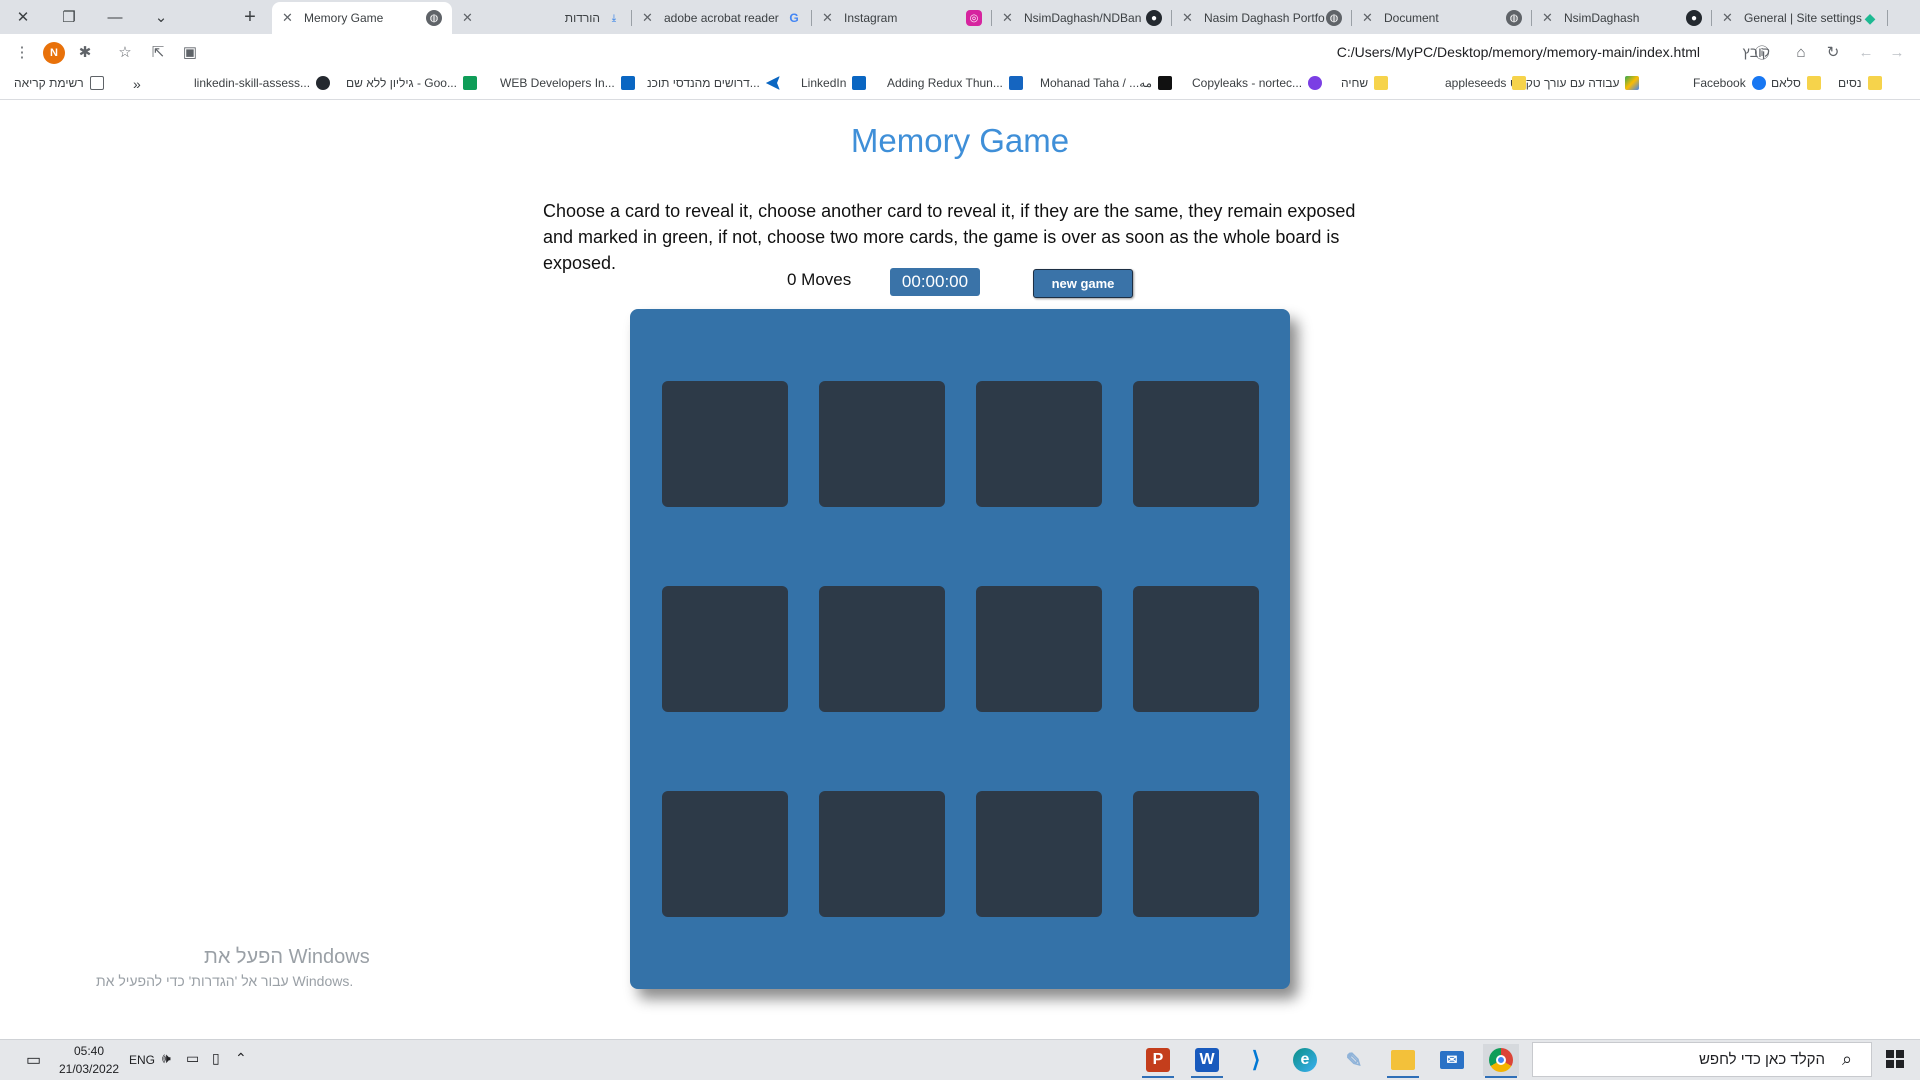 The image size is (1920, 1080). What do you see at coordinates (1514, 18) in the screenshot?
I see `globe-icon: ◍` at bounding box center [1514, 18].